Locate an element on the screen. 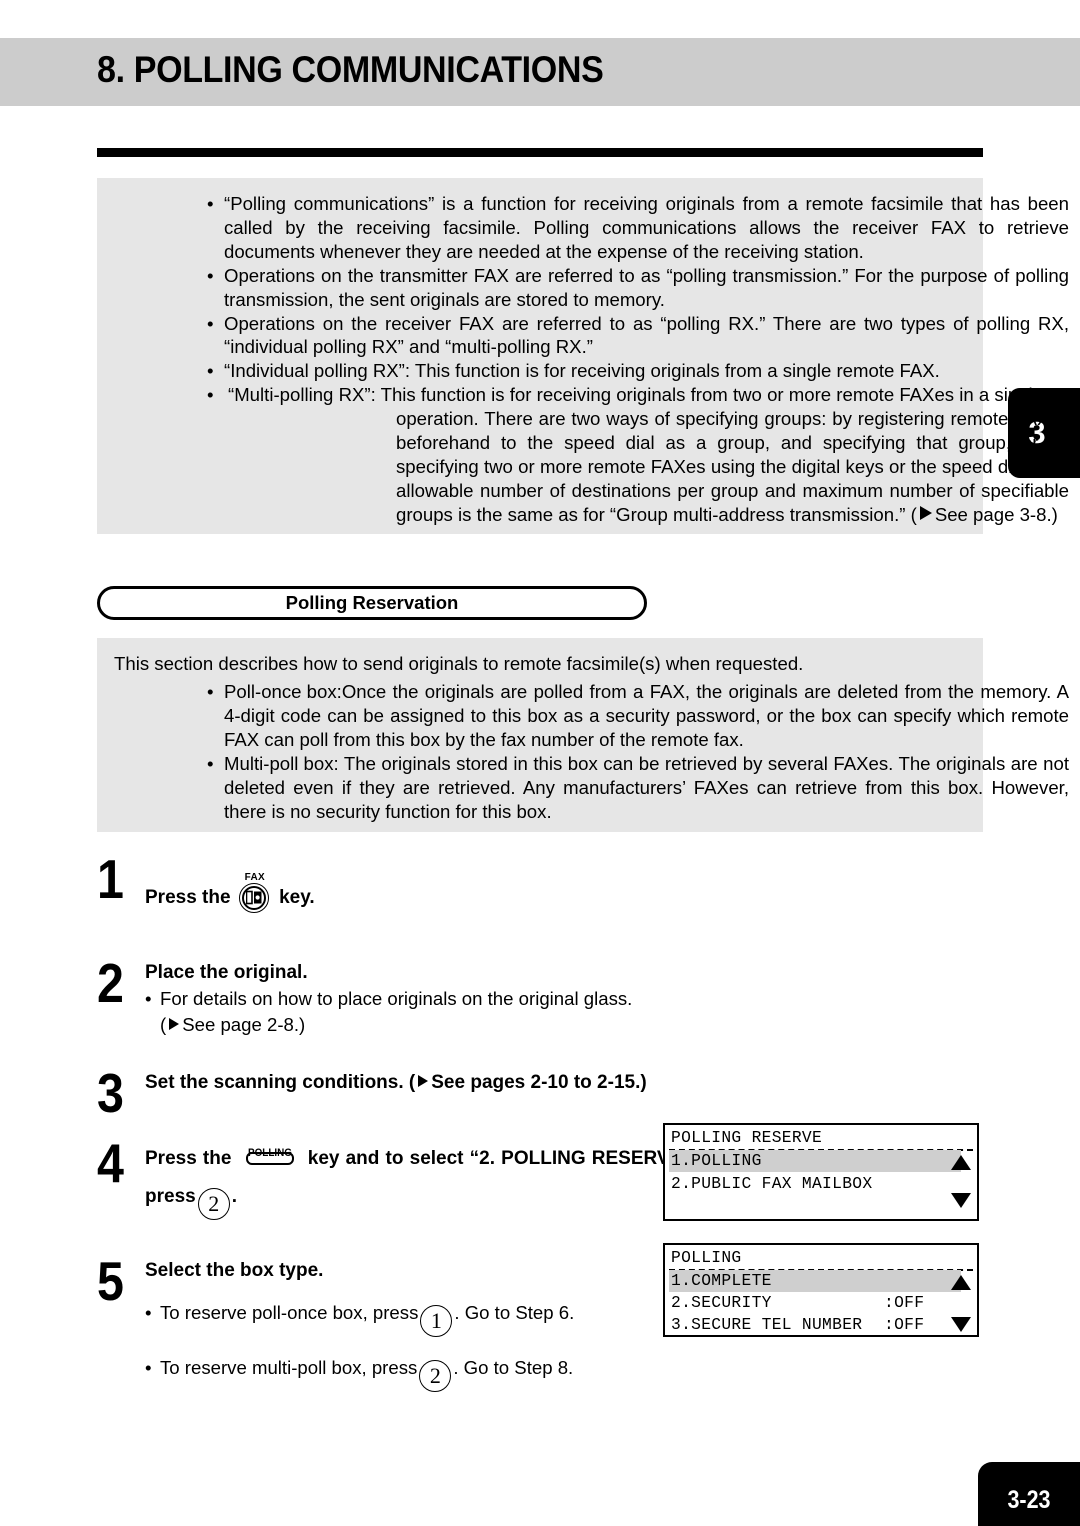 Image resolution: width=1080 pixels, height=1526 pixels. multipoll-see-page: See page 3-8.) is located at coordinates (996, 514).